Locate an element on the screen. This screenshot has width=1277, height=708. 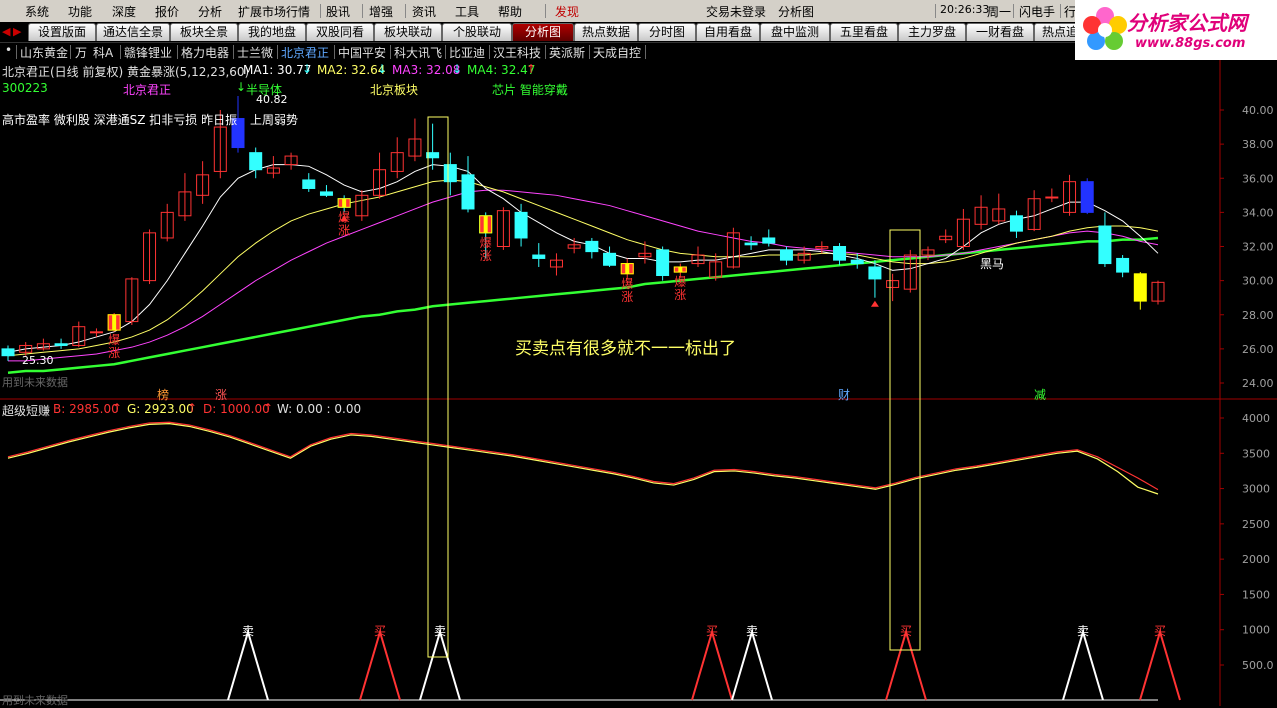
tab-tdx-panorama: 通达信全景 is located at coordinates (133, 32).